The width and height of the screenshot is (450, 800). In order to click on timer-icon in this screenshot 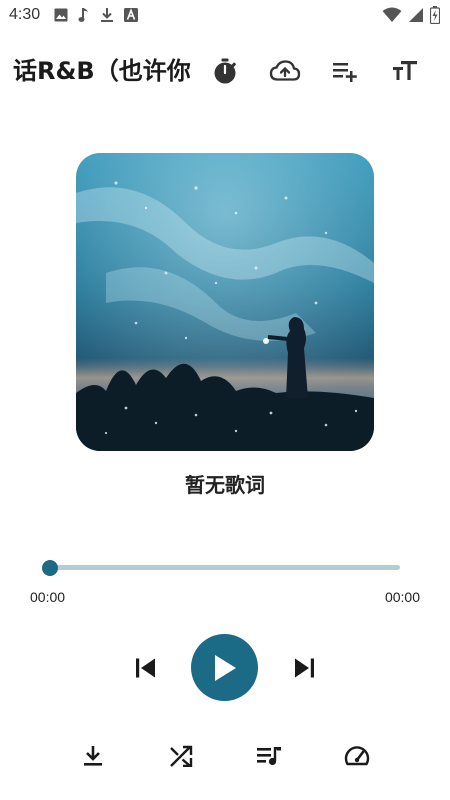, I will do `click(225, 71)`.